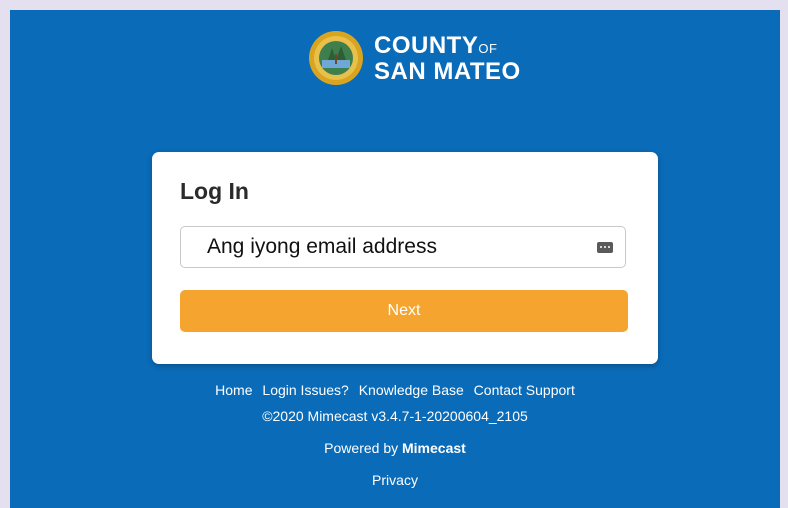 The width and height of the screenshot is (788, 508). Describe the element at coordinates (488, 48) in the screenshot. I see `brand-line1-suffix: OF` at that location.